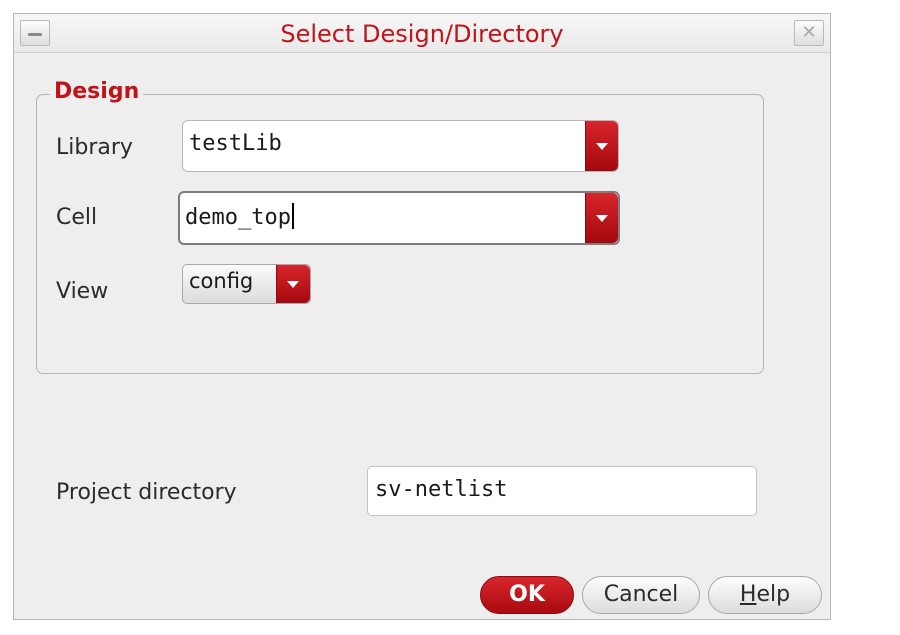 The height and width of the screenshot is (635, 900). I want to click on view-dropdown-button, so click(293, 284).